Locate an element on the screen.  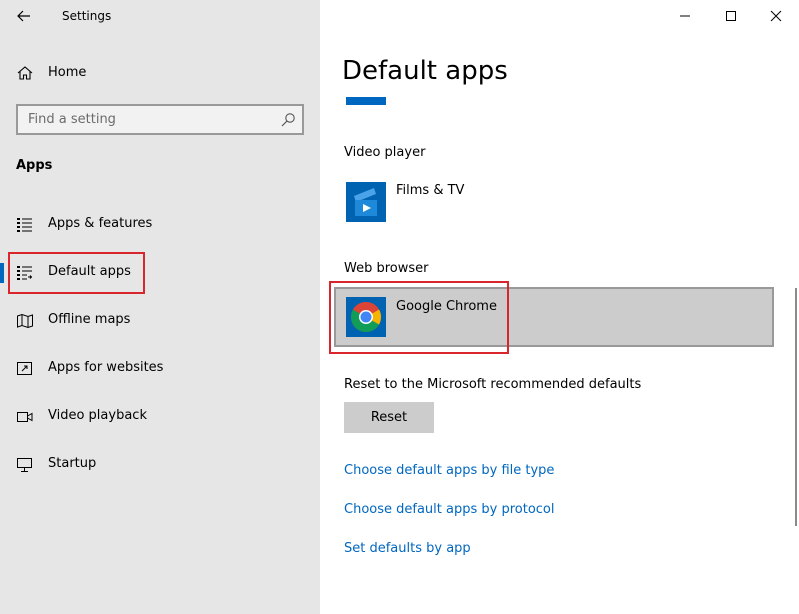
web-browser-label: Web browser is located at coordinates (386, 268).